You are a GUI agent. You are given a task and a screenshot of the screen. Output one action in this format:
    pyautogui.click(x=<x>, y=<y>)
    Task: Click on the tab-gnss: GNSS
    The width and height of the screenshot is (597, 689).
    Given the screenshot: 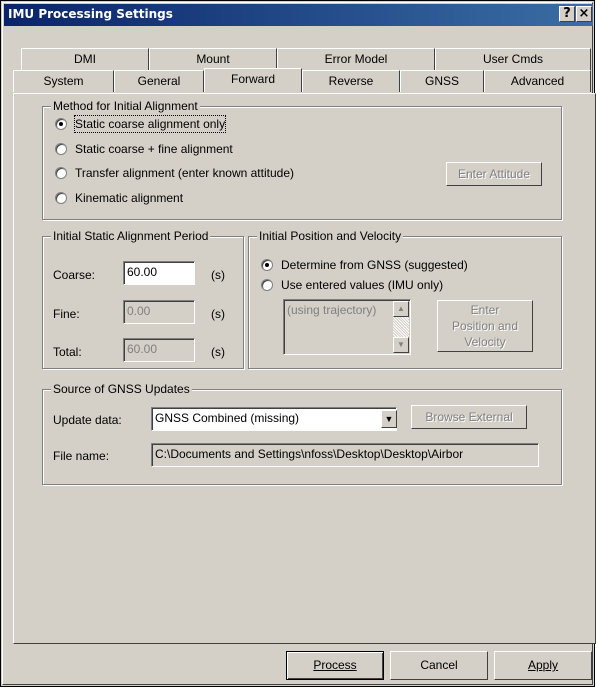 What is the action you would take?
    pyautogui.click(x=442, y=81)
    